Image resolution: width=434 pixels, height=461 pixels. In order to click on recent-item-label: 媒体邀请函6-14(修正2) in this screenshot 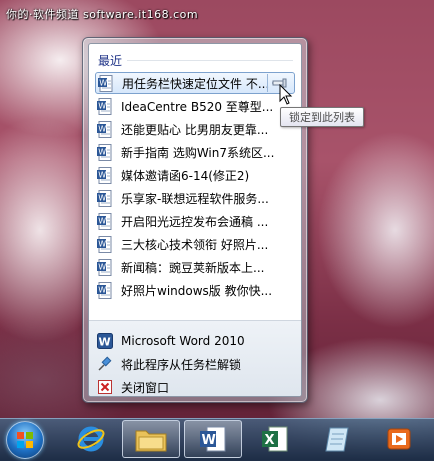, I will do `click(185, 175)`.